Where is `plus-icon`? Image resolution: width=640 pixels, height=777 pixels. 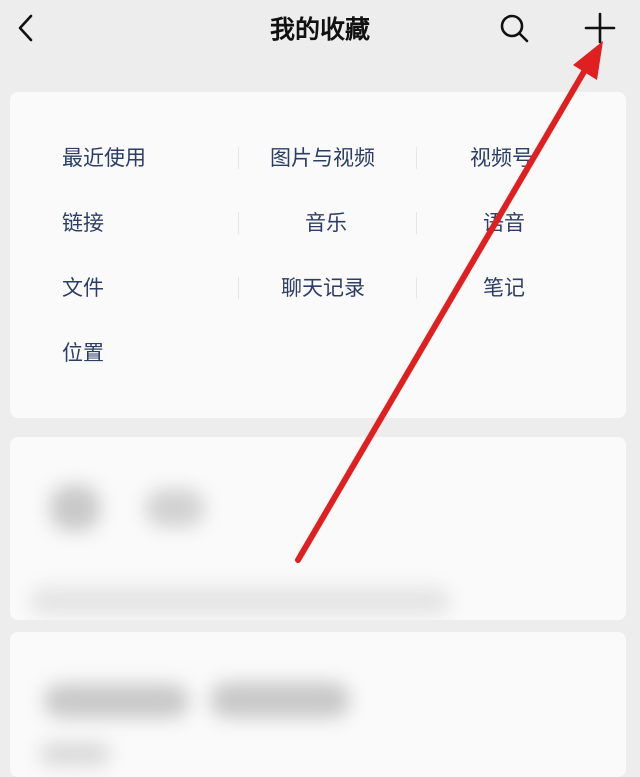 plus-icon is located at coordinates (600, 28).